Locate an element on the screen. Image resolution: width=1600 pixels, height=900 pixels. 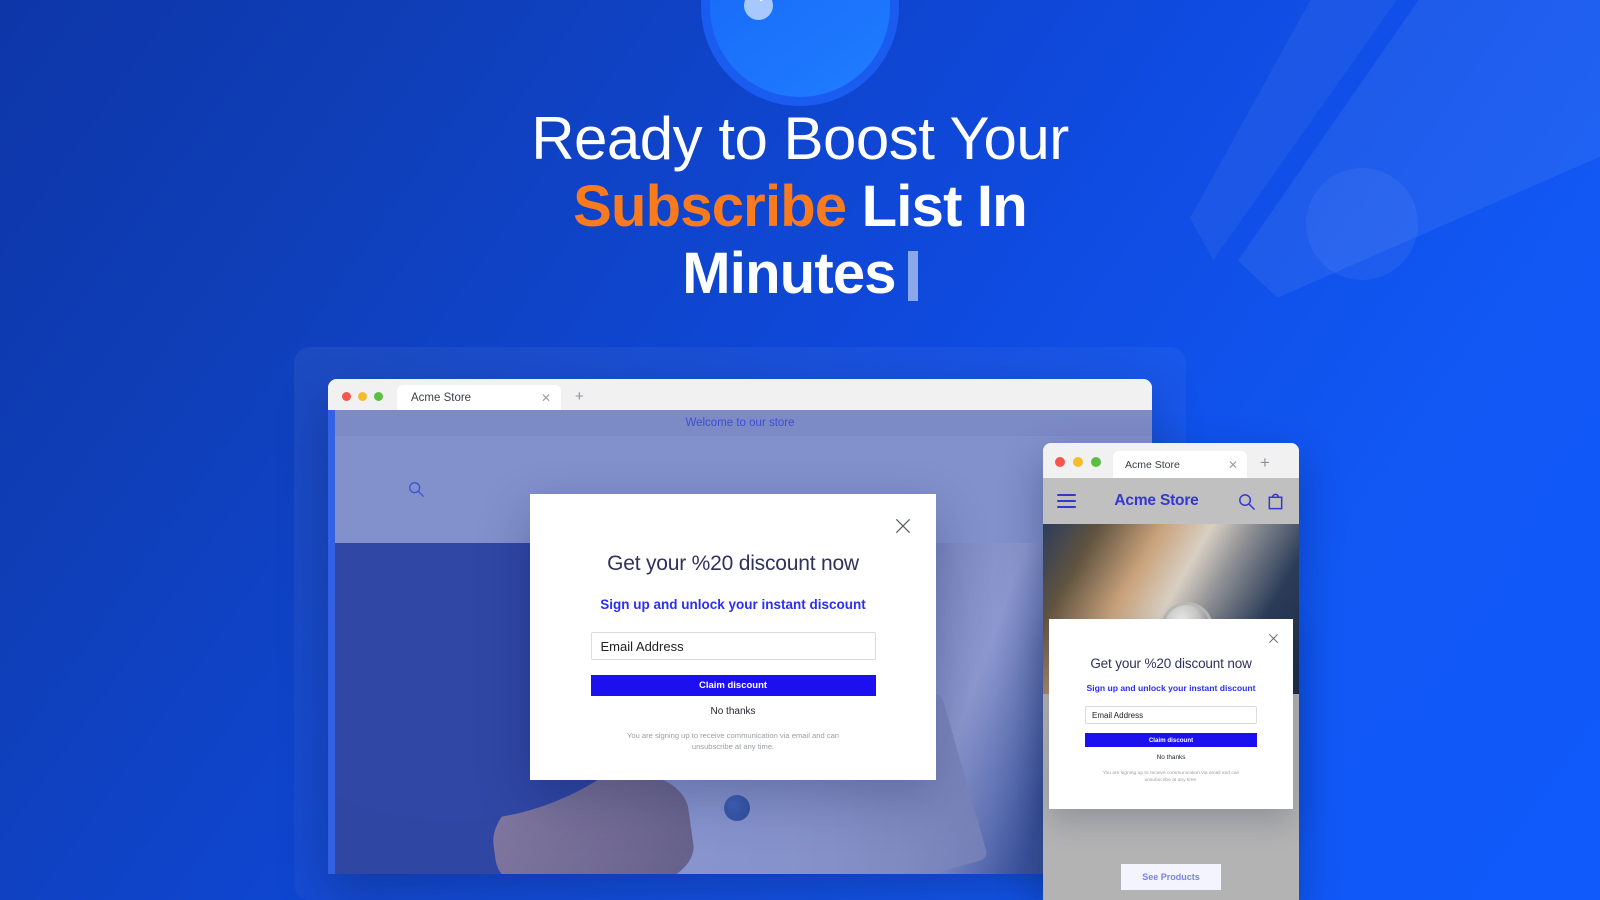
no-thanks-button: No thanks is located at coordinates (732, 711).